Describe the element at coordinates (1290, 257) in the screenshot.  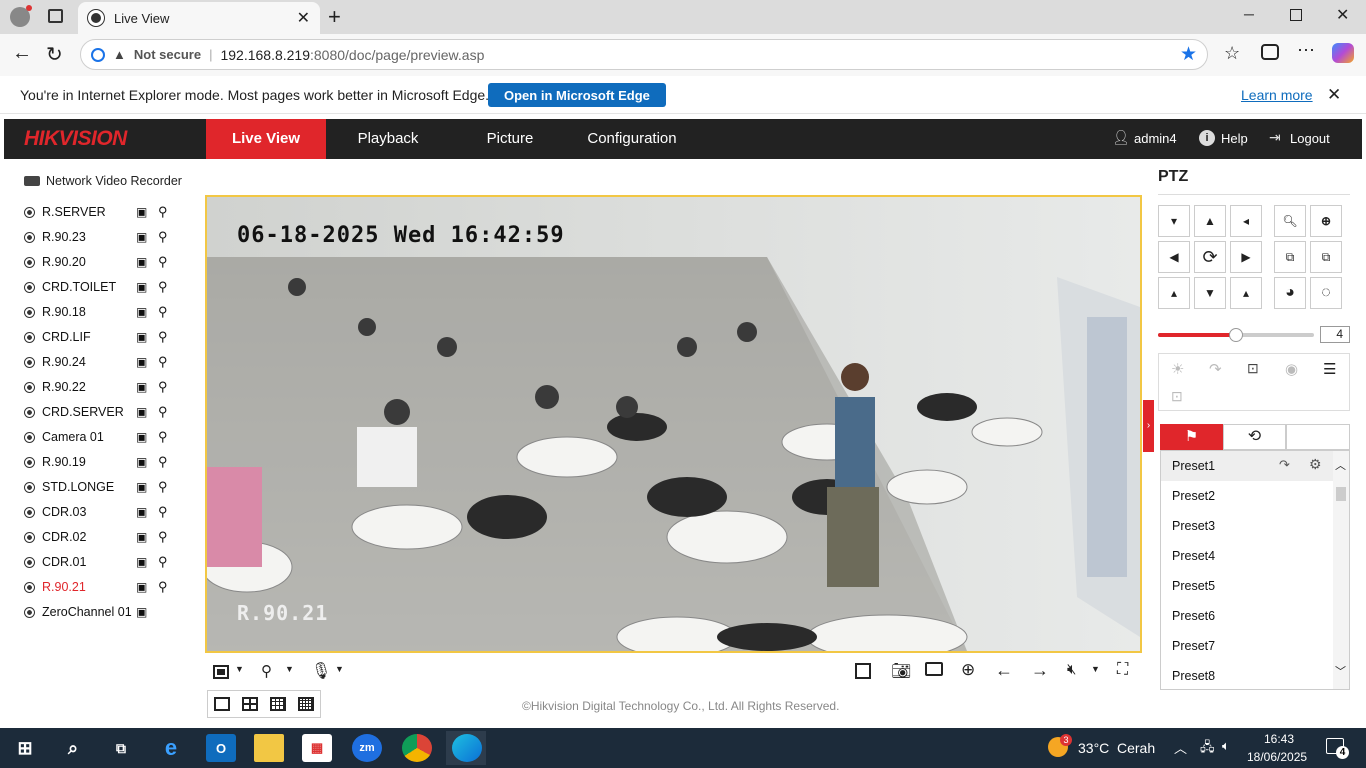
I see `focus-near-button: ⧉` at that location.